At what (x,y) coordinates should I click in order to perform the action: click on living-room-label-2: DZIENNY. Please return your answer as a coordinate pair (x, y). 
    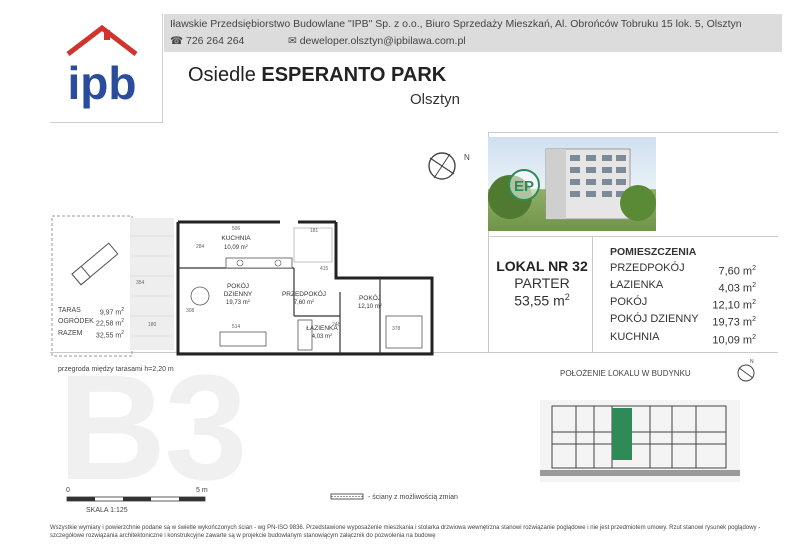
    Looking at the image, I should click on (238, 294).